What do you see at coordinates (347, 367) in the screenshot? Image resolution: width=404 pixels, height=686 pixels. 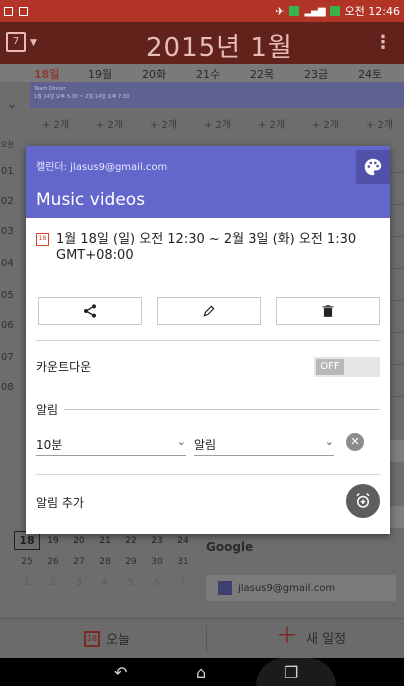 I see `countdown-toggle: OFF` at bounding box center [347, 367].